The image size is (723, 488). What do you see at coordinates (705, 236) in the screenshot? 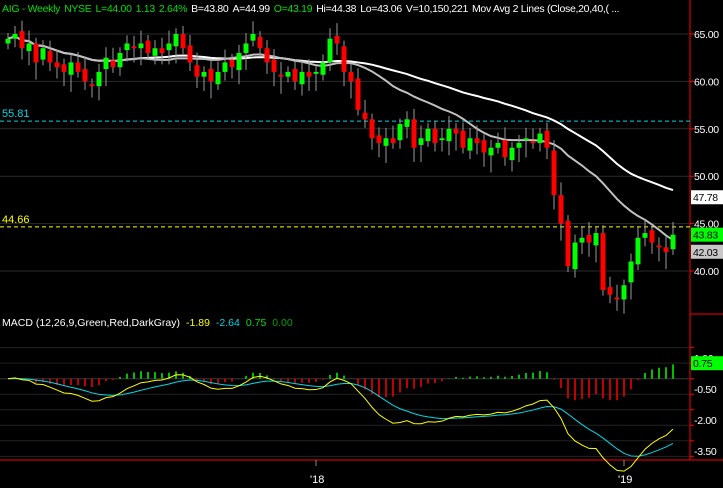
I see `price-label: 43.83` at bounding box center [705, 236].